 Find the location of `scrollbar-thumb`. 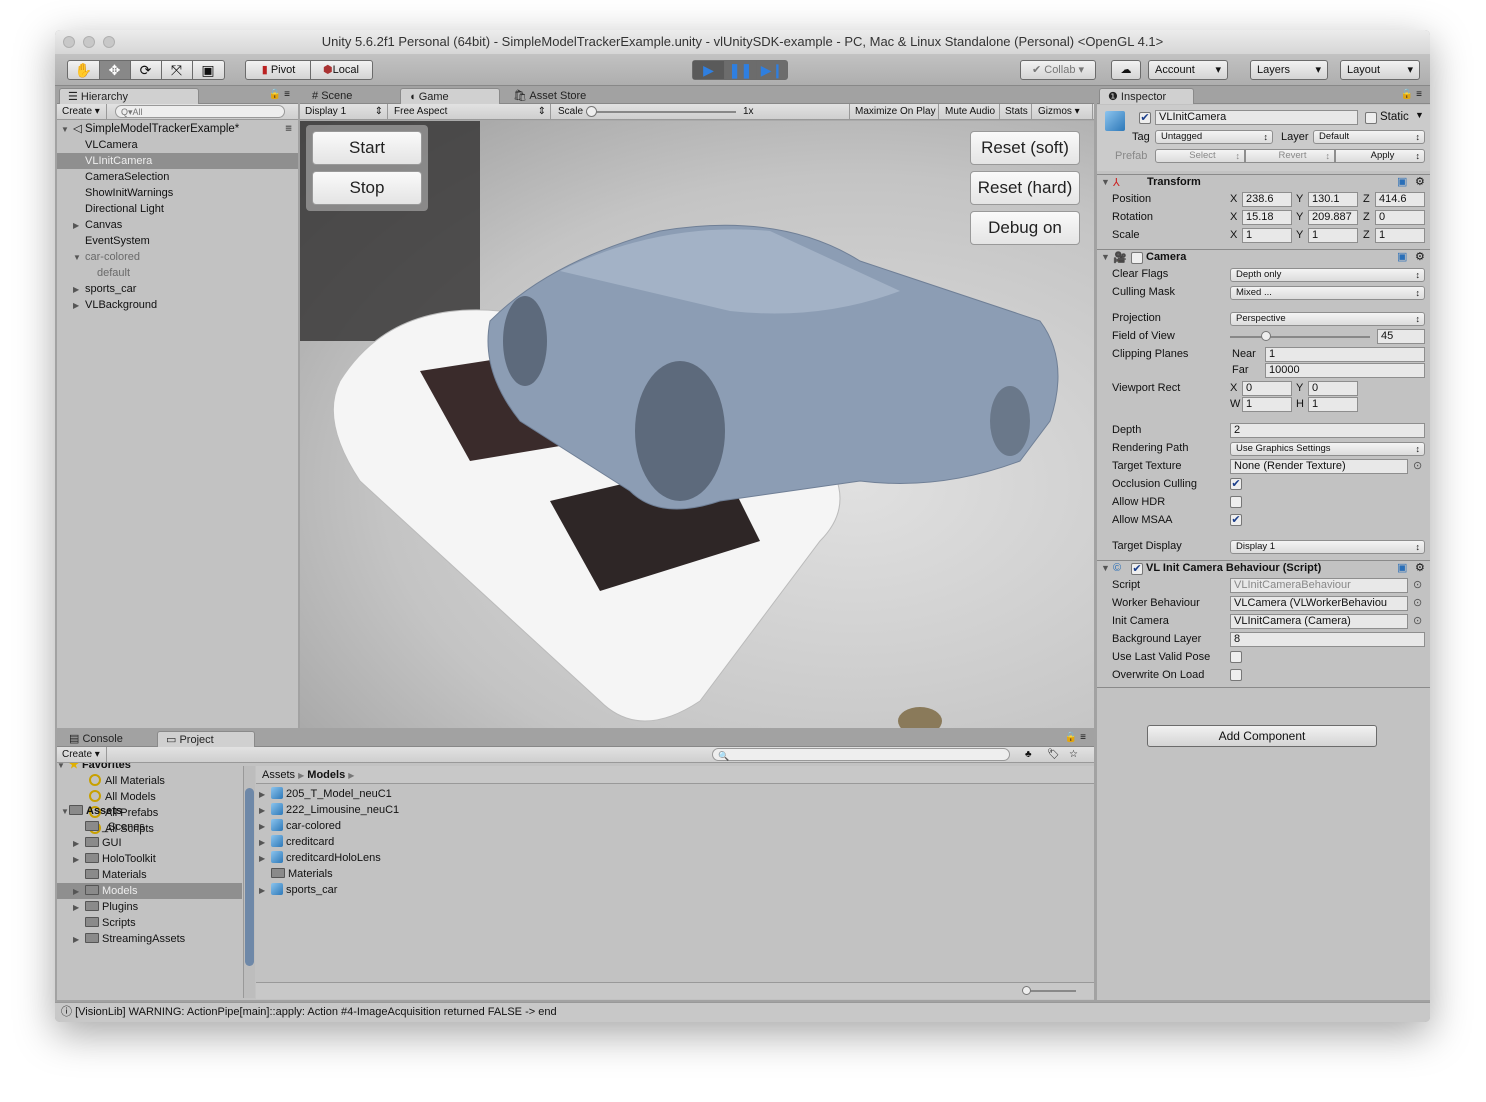

scrollbar-thumb is located at coordinates (249, 877).